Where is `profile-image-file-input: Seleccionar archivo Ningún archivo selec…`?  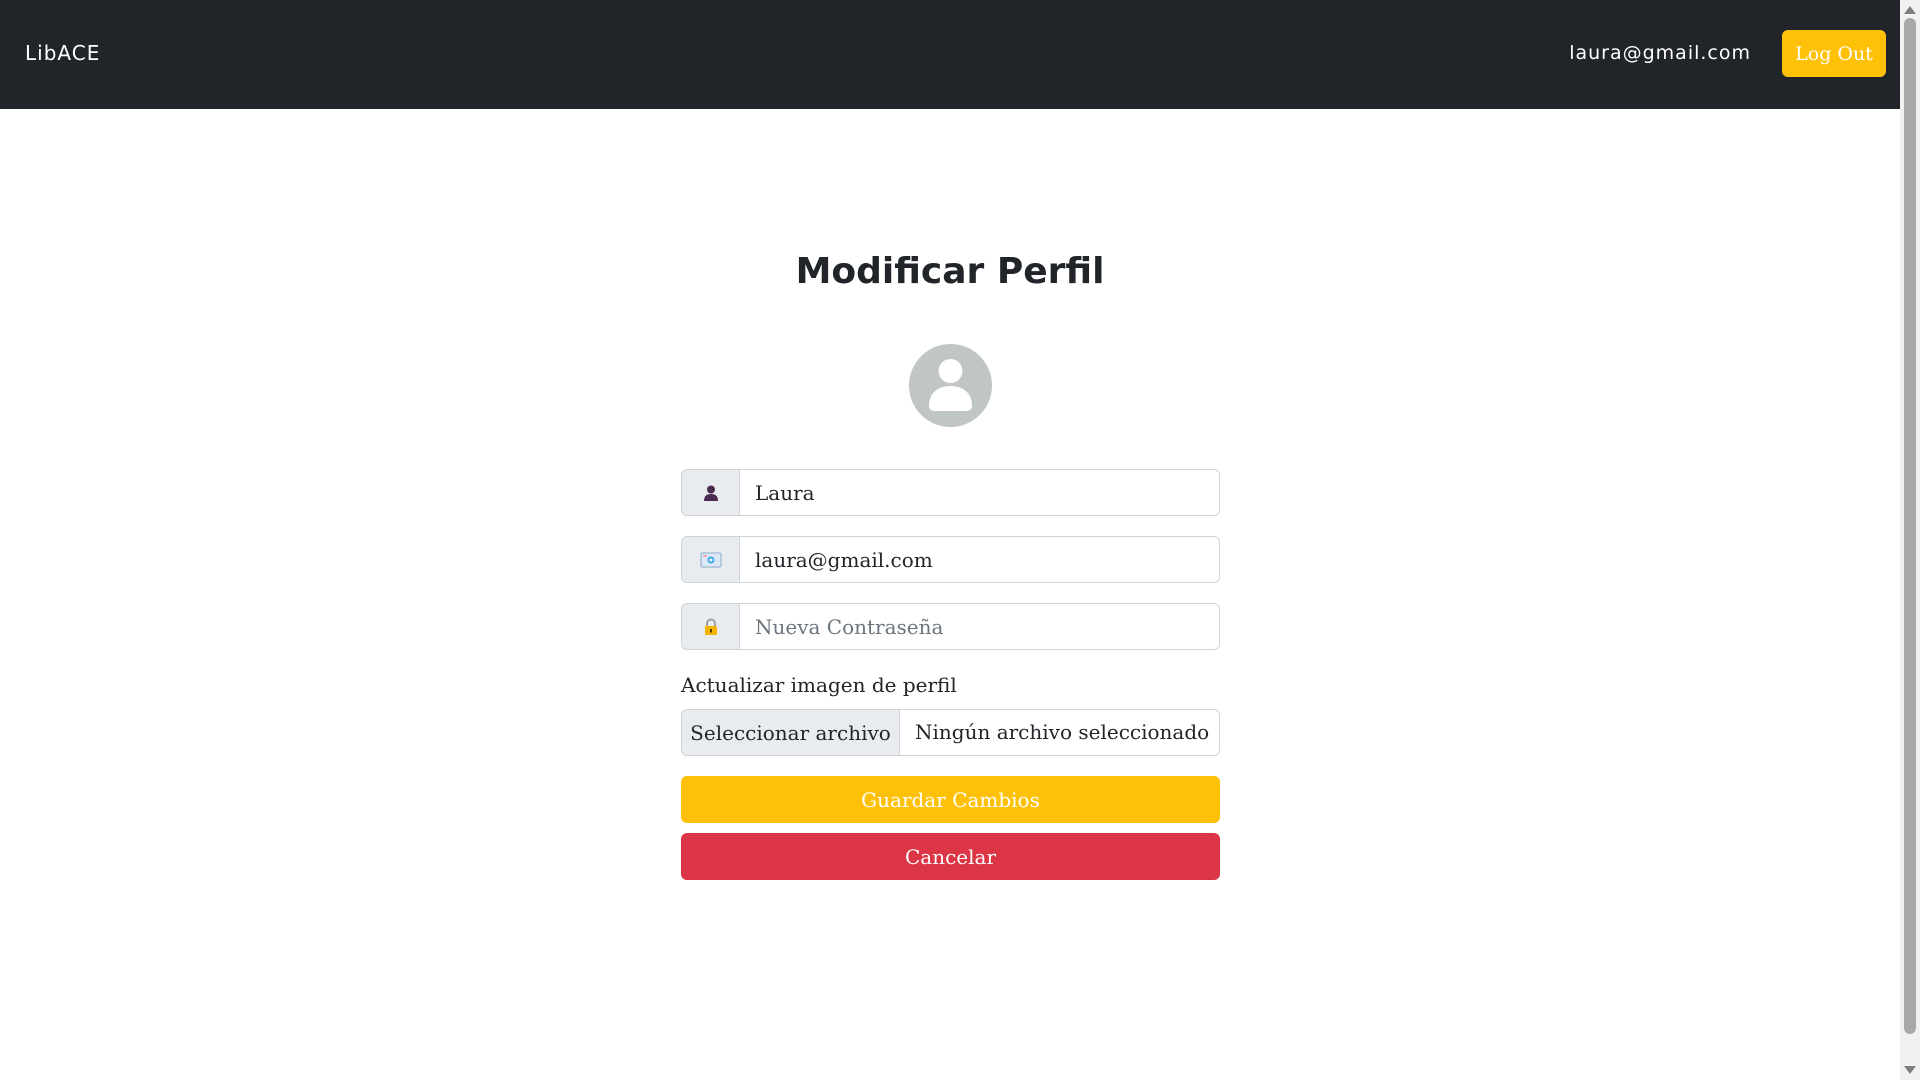
profile-image-file-input: Seleccionar archivo Ningún archivo selec… is located at coordinates (950, 732).